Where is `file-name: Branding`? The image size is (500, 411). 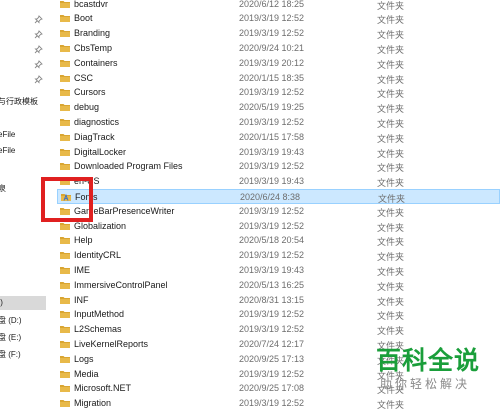
file-name: Branding is located at coordinates (92, 33).